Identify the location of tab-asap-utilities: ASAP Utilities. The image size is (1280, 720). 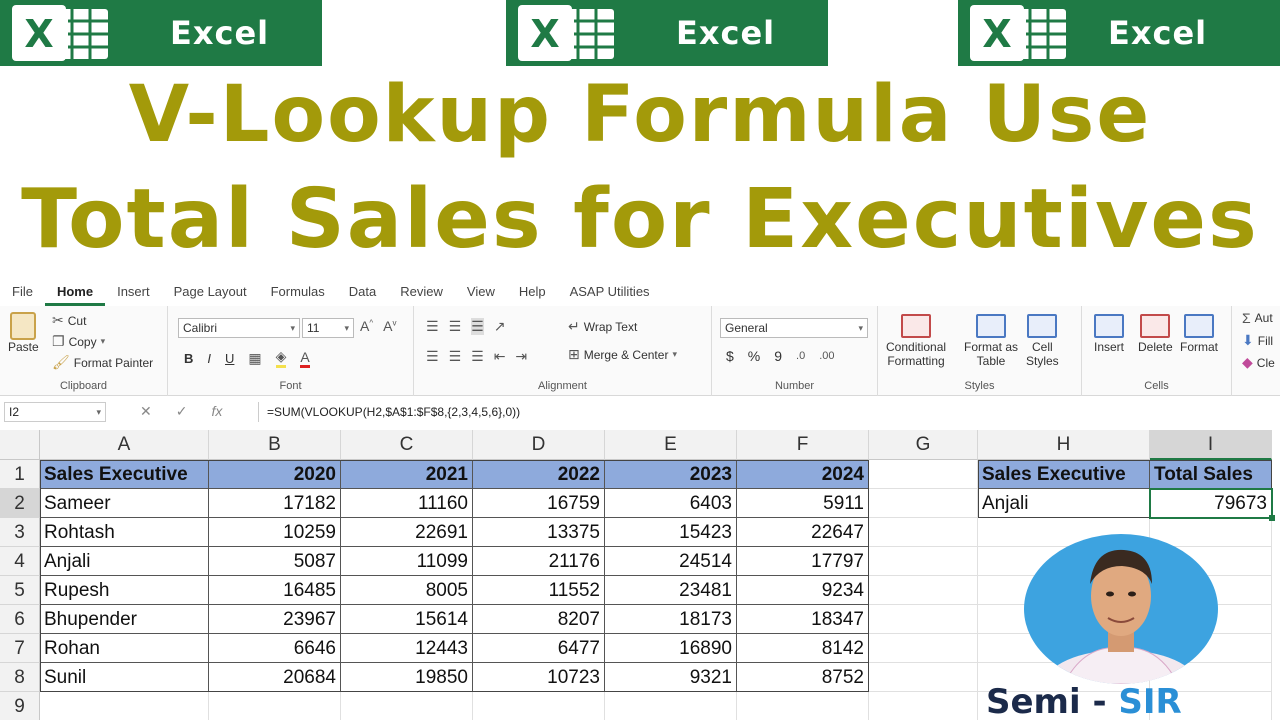
(610, 293).